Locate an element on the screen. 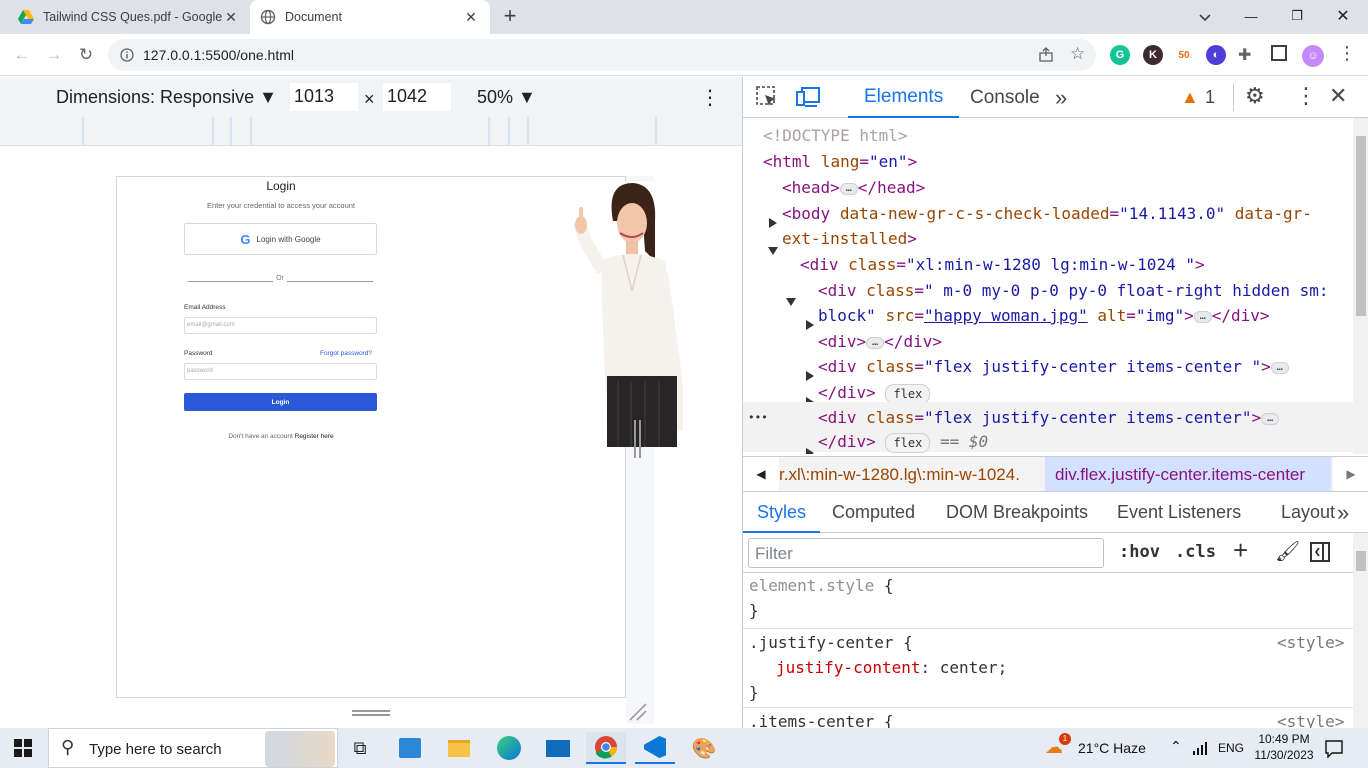  tab-styles: Styles is located at coordinates (782, 513).